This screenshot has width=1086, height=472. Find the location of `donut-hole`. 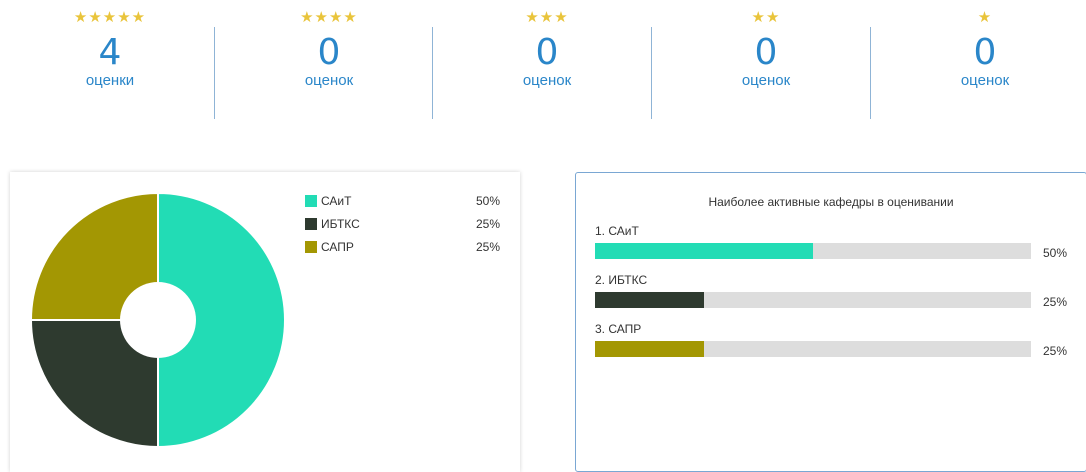

donut-hole is located at coordinates (158, 320).